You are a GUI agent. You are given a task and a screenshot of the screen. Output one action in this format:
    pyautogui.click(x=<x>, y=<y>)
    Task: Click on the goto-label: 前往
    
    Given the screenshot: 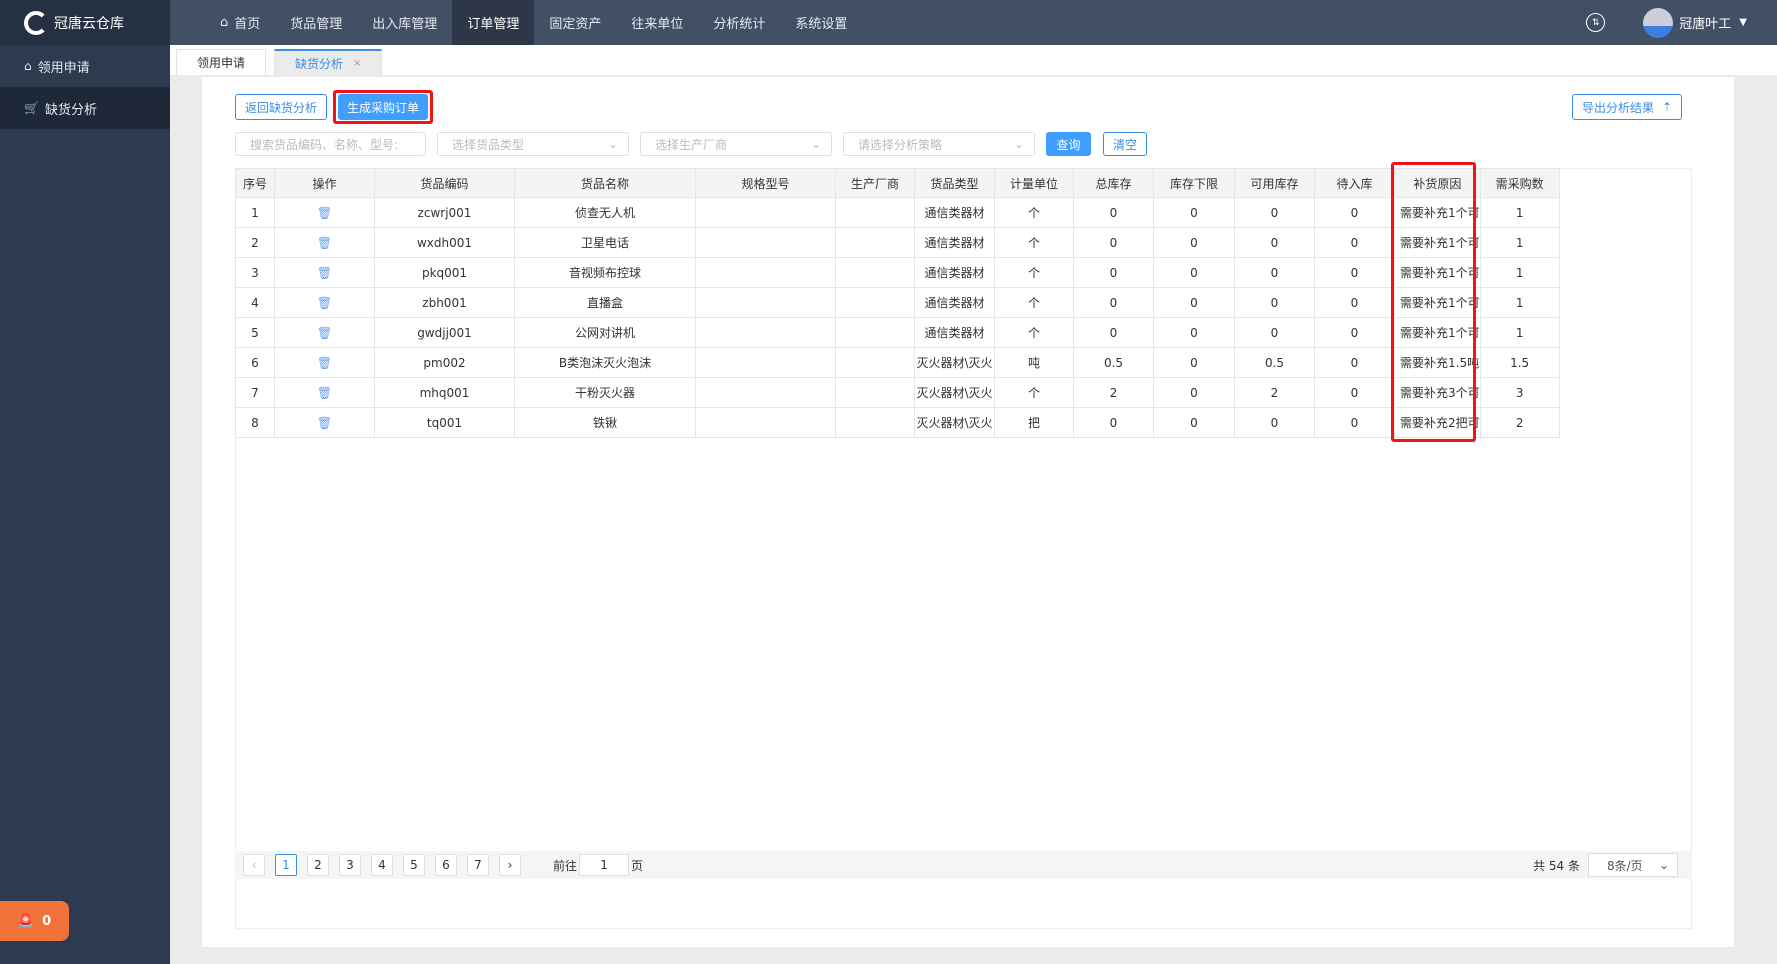 What is the action you would take?
    pyautogui.click(x=565, y=865)
    